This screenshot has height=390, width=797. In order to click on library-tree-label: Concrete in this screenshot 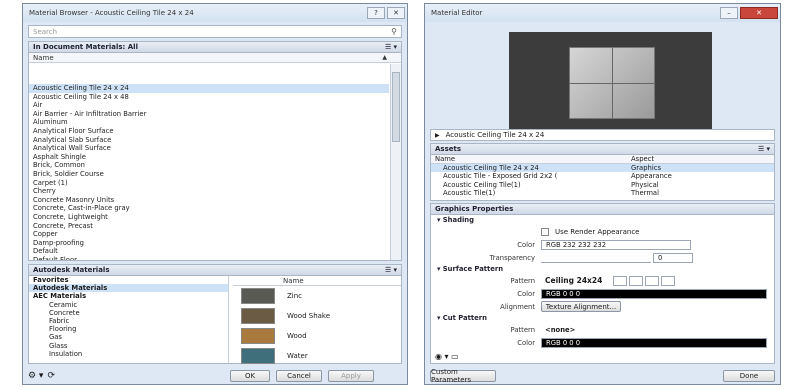, I will do `click(64, 312)`.